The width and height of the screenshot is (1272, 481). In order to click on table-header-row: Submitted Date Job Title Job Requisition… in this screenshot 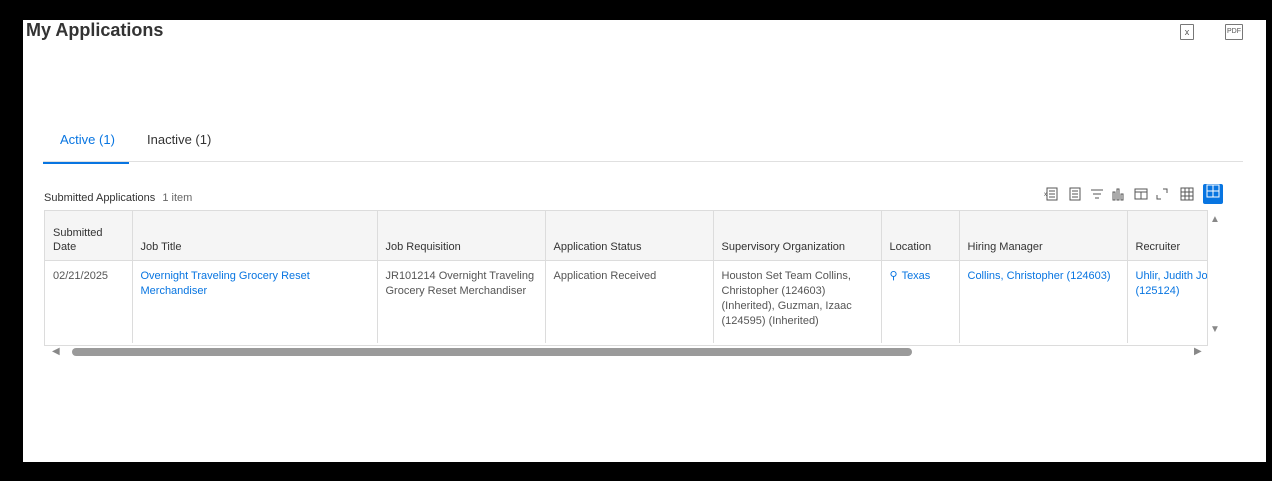, I will do `click(626, 236)`.